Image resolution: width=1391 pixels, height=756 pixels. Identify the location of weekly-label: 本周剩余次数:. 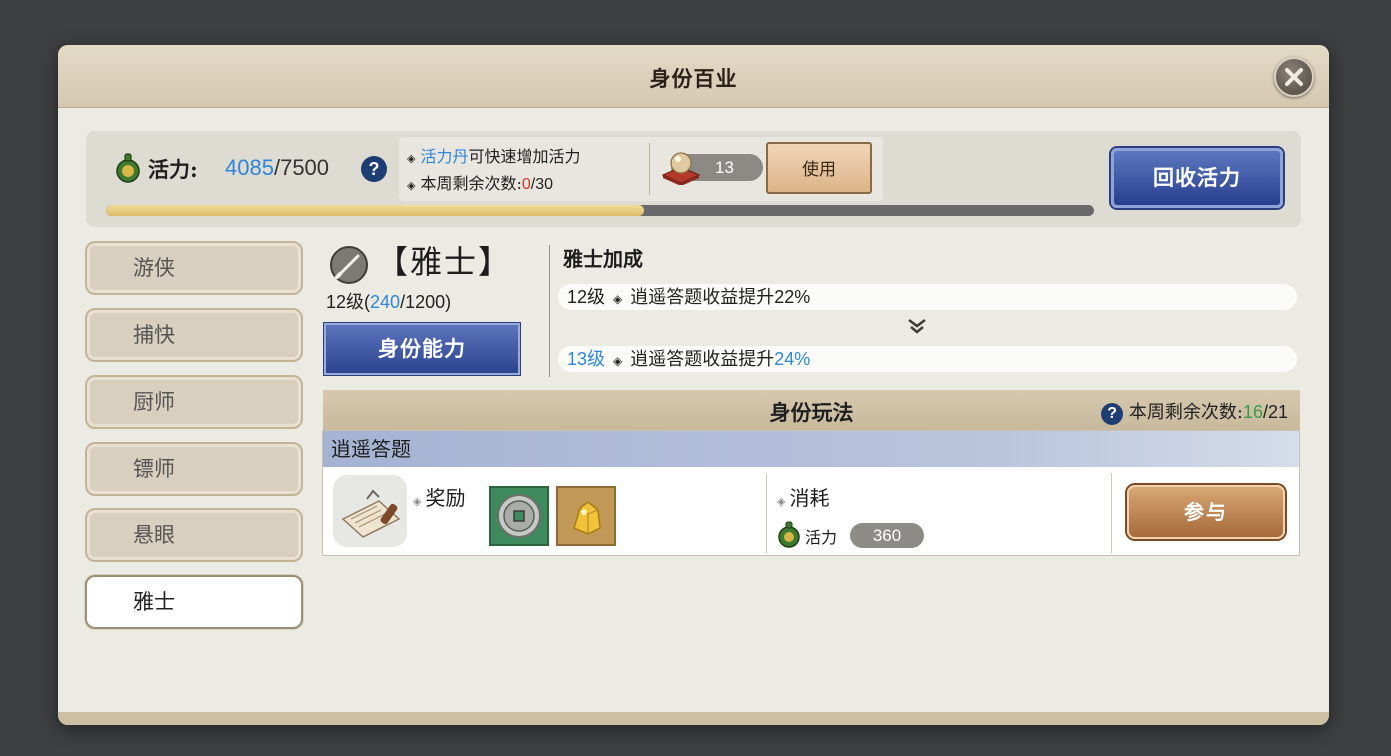
(1185, 412).